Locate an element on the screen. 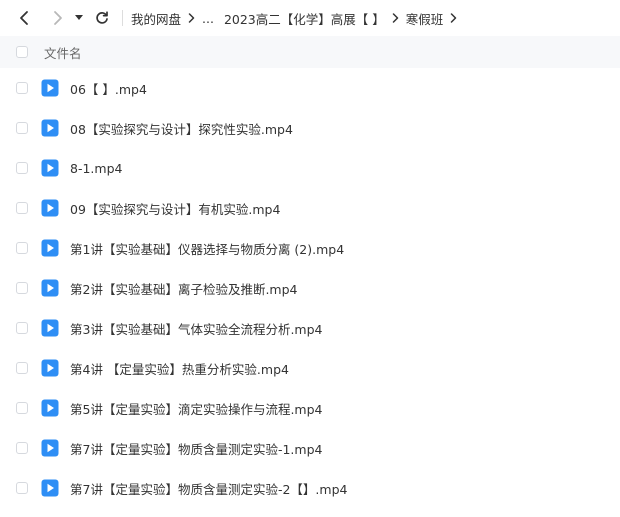  chevron-left-icon is located at coordinates (24, 18).